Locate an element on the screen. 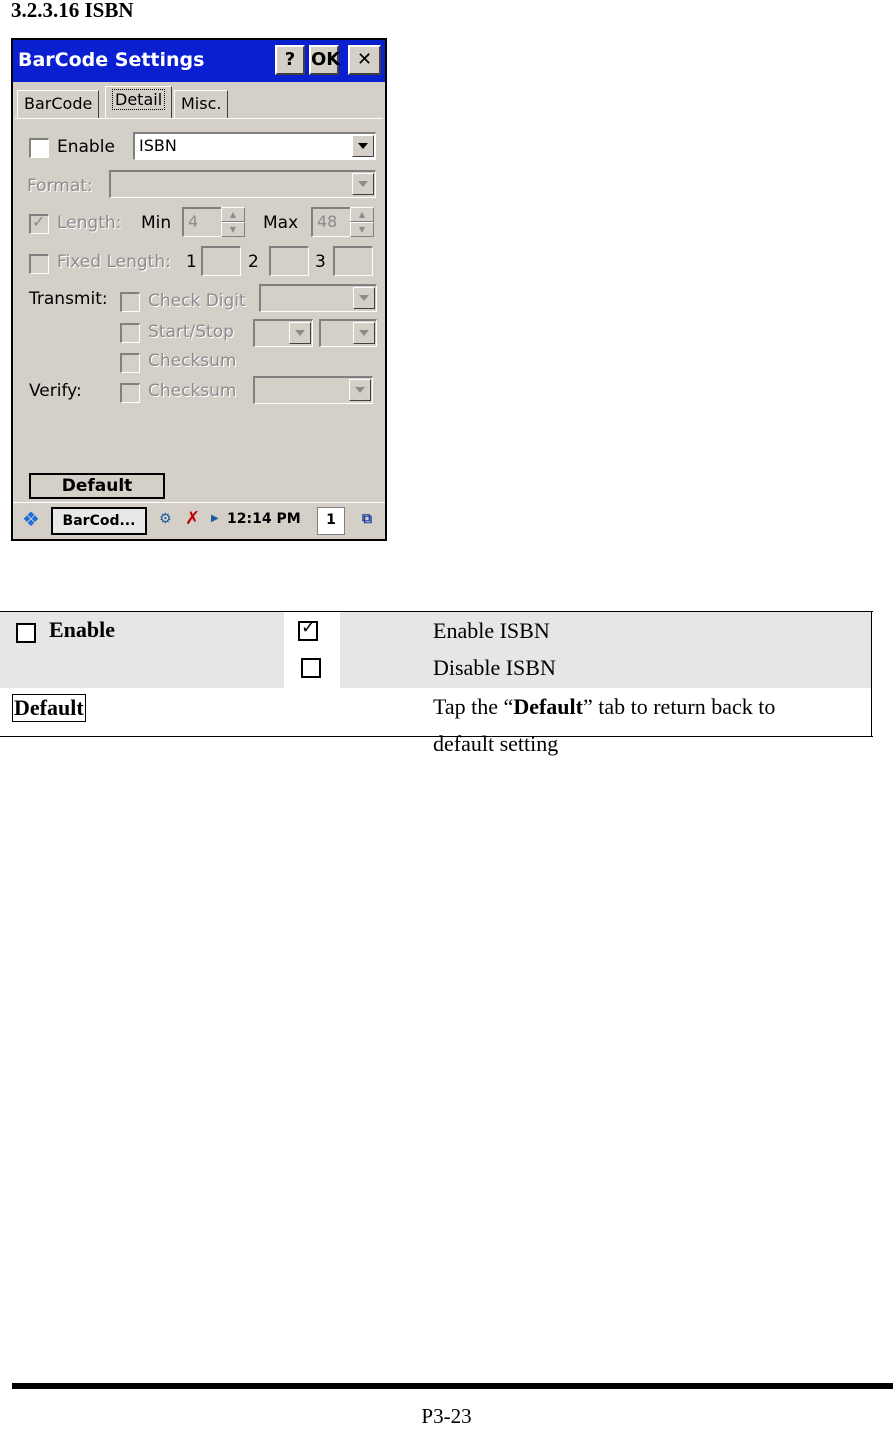 The width and height of the screenshot is (893, 1429). transmit-label: Transmit: is located at coordinates (68, 299).